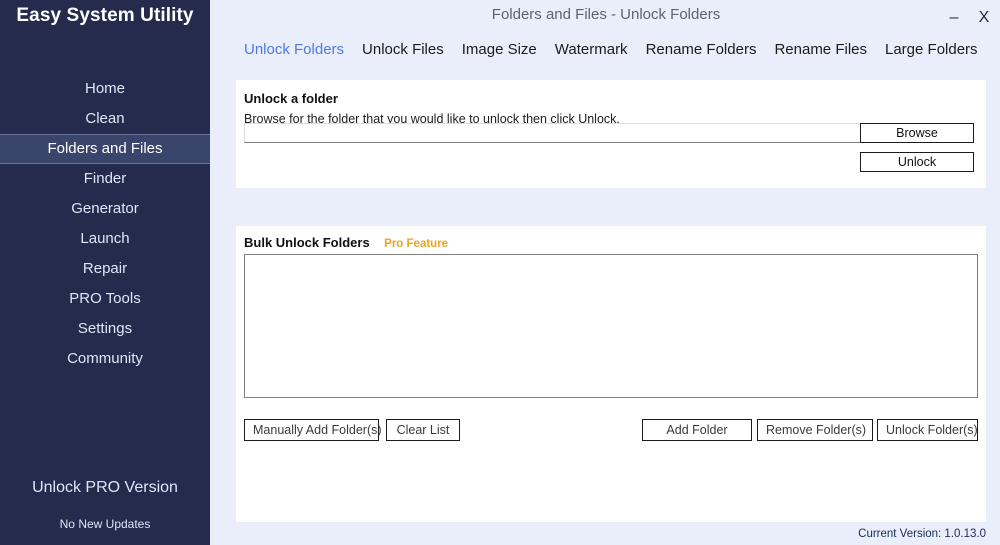  What do you see at coordinates (954, 18) in the screenshot?
I see `minimize-icon: –` at bounding box center [954, 18].